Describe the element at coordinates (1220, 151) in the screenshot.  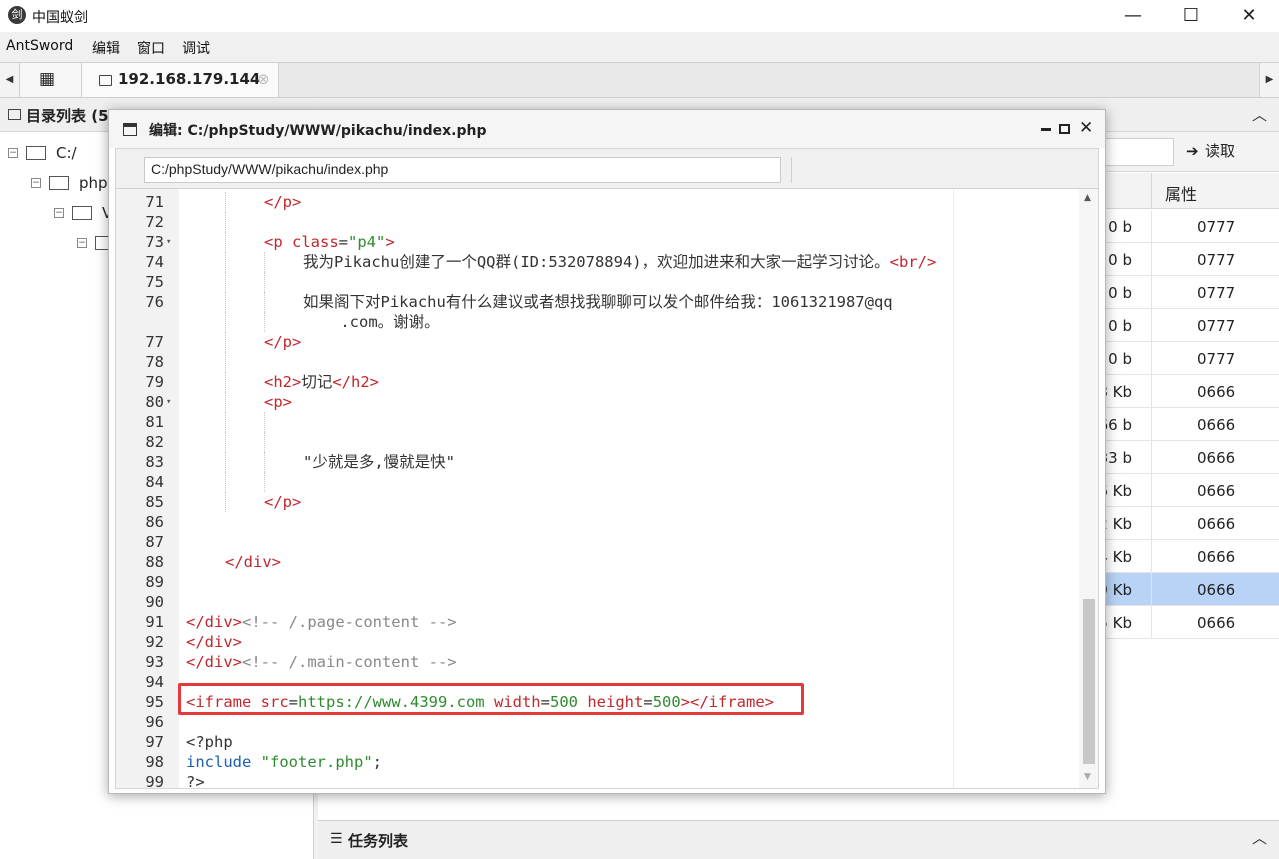
I see `read-button-label: 读取` at that location.